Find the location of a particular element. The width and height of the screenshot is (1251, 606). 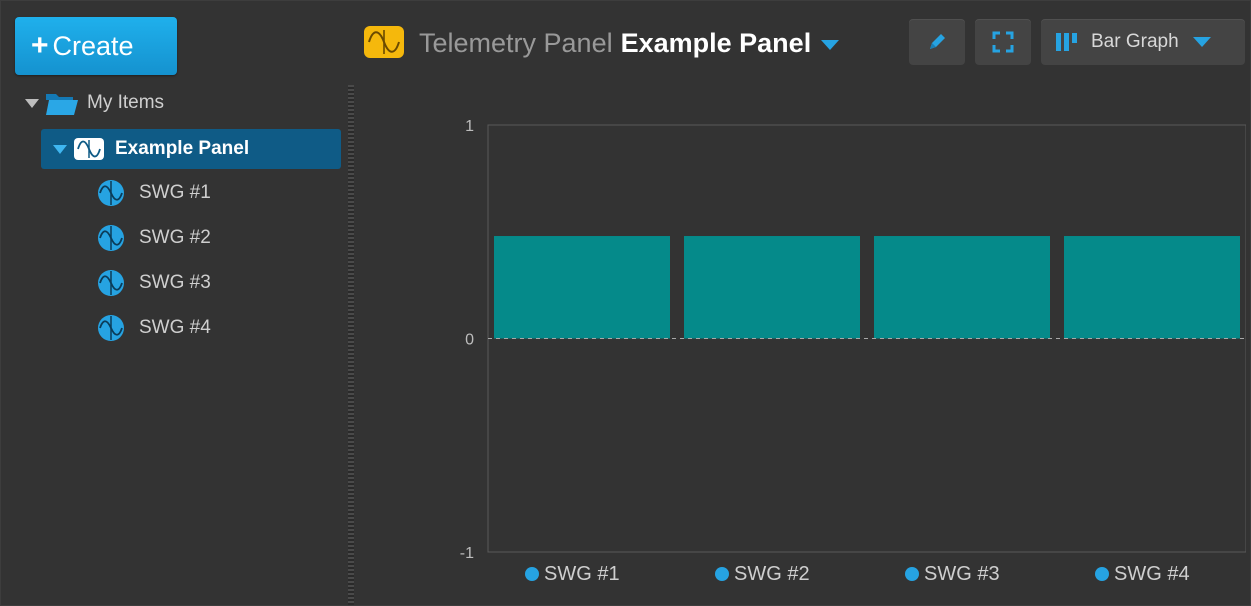

object-name-label: Example Panel is located at coordinates (716, 43).